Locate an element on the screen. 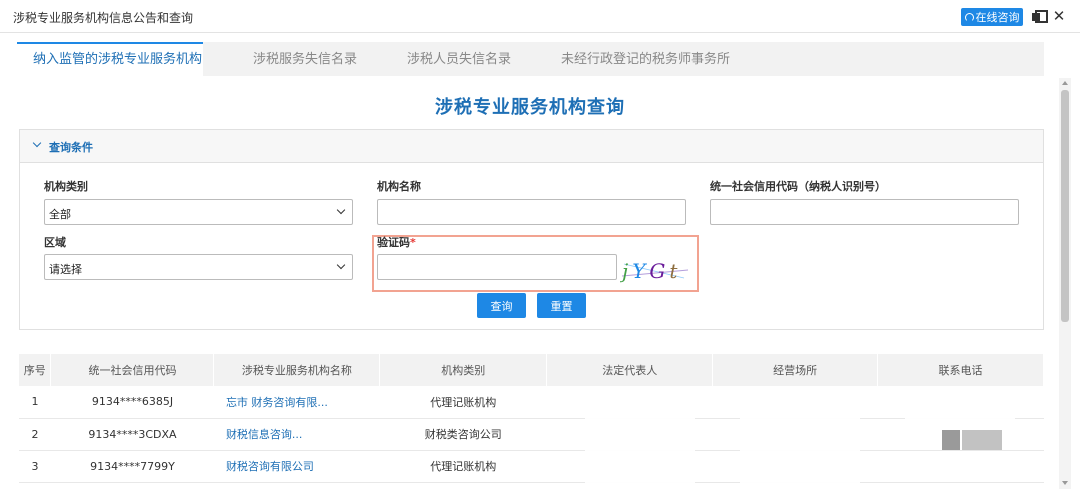  captcha-label-text: 验证码 is located at coordinates (393, 242).